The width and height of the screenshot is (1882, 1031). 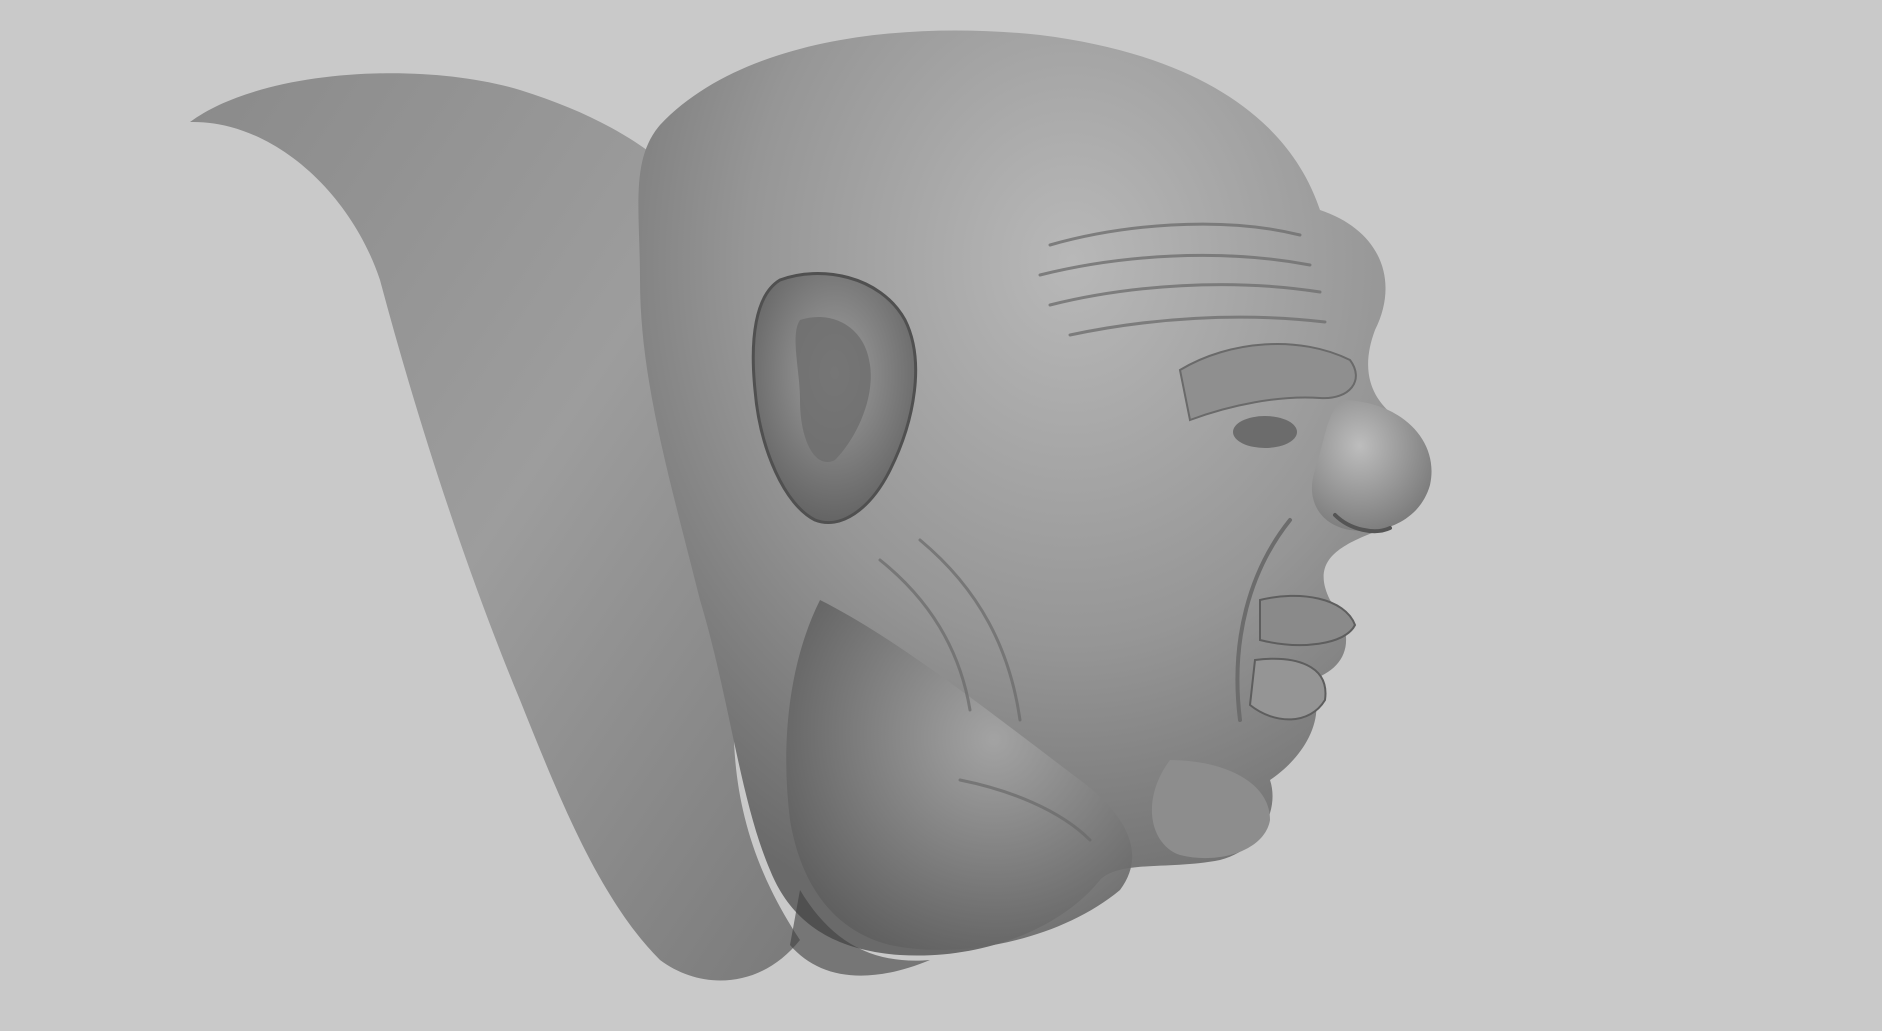 What do you see at coordinates (1308, 620) in the screenshot?
I see `upper-lip` at bounding box center [1308, 620].